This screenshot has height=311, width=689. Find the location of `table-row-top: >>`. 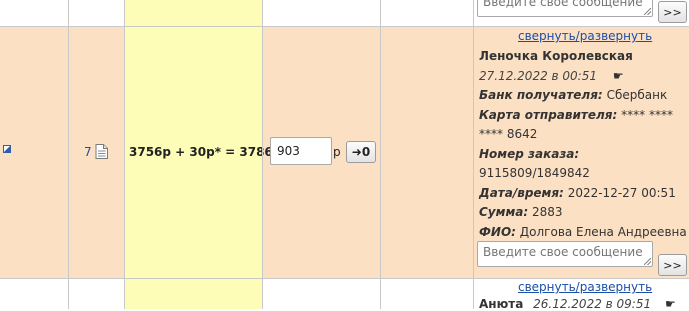

table-row-top: >> is located at coordinates (344, 13).